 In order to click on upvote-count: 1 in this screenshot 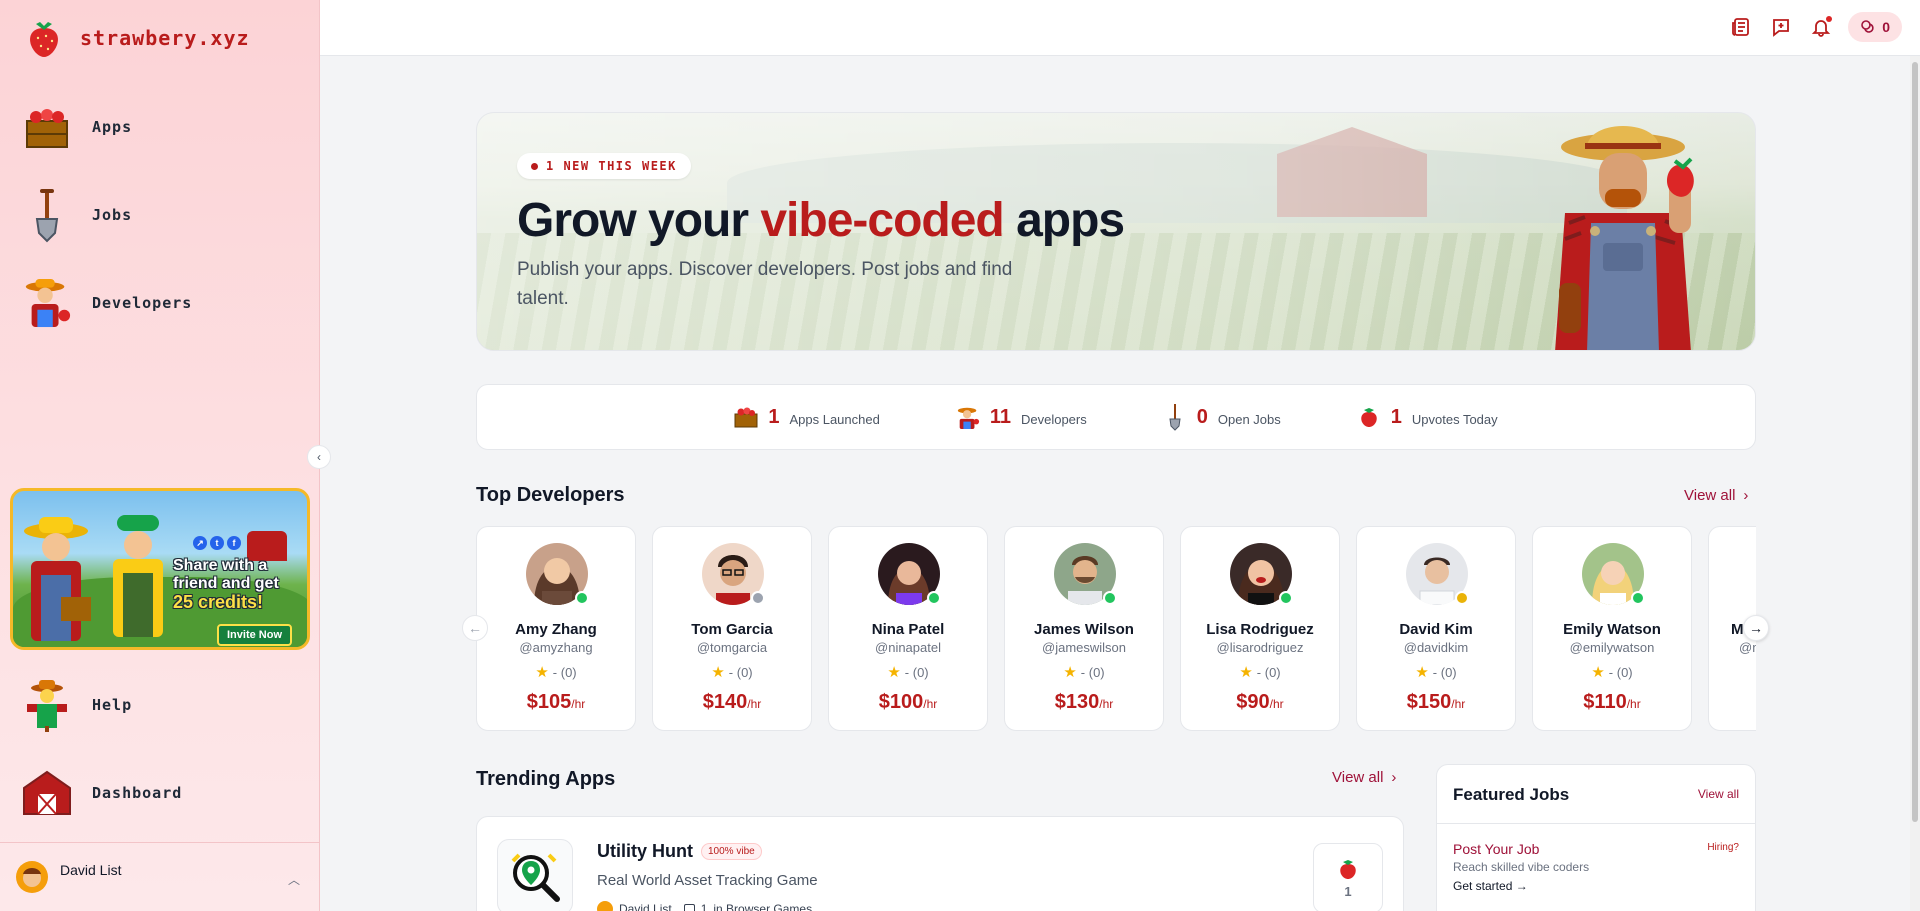, I will do `click(1348, 891)`.